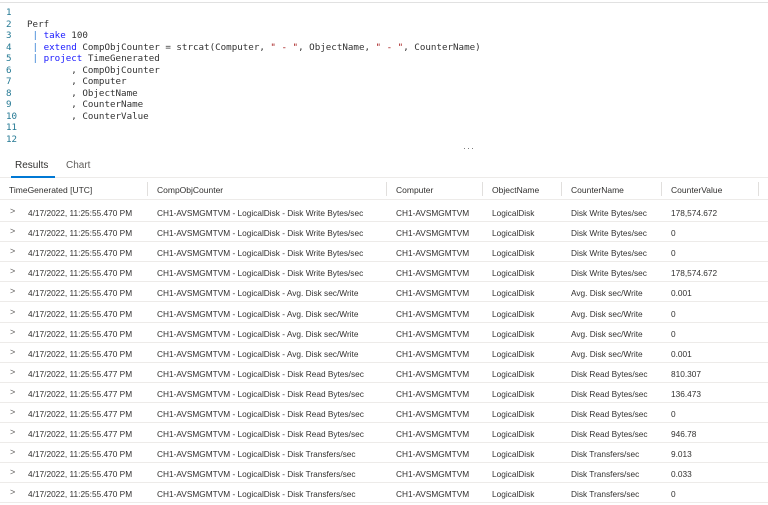 This screenshot has height=505, width=768. What do you see at coordinates (85, 105) in the screenshot?
I see `code-text: , CounterName` at bounding box center [85, 105].